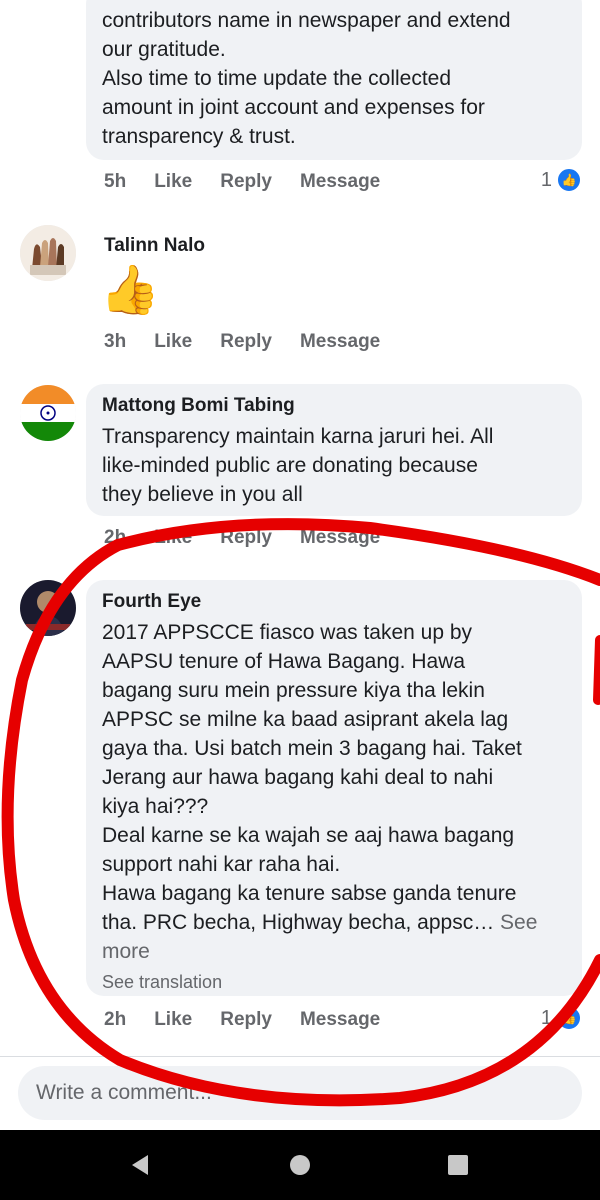  I want to click on back-icon, so click(141, 1165).